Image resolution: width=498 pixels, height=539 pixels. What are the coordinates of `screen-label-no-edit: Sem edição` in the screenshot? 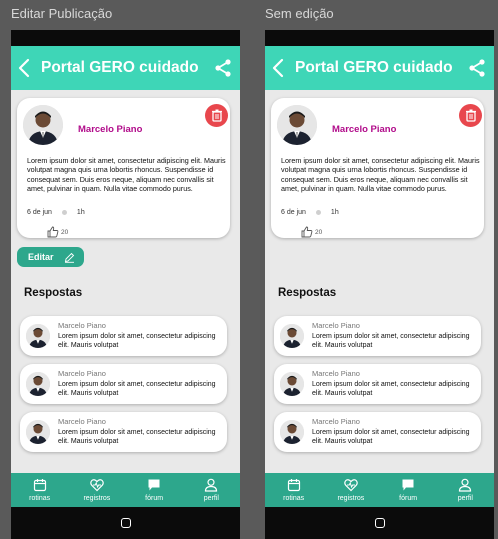 It's located at (299, 13).